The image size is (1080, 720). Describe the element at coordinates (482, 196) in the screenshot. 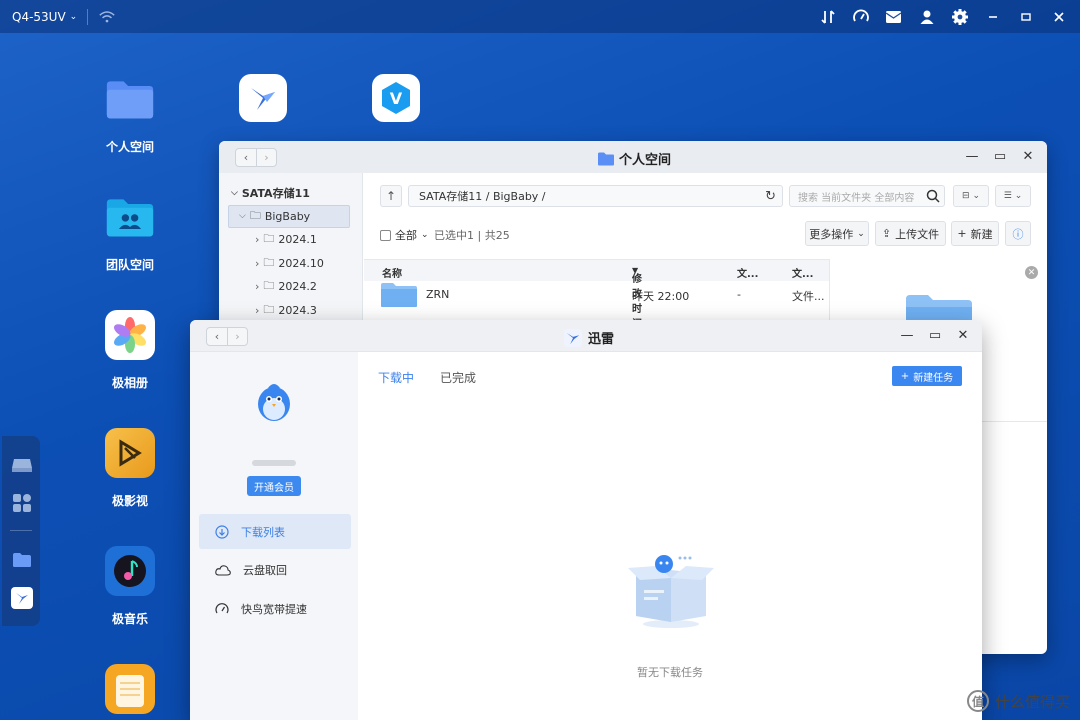

I see `path-text: SATA存储11 / BigBaby /` at that location.